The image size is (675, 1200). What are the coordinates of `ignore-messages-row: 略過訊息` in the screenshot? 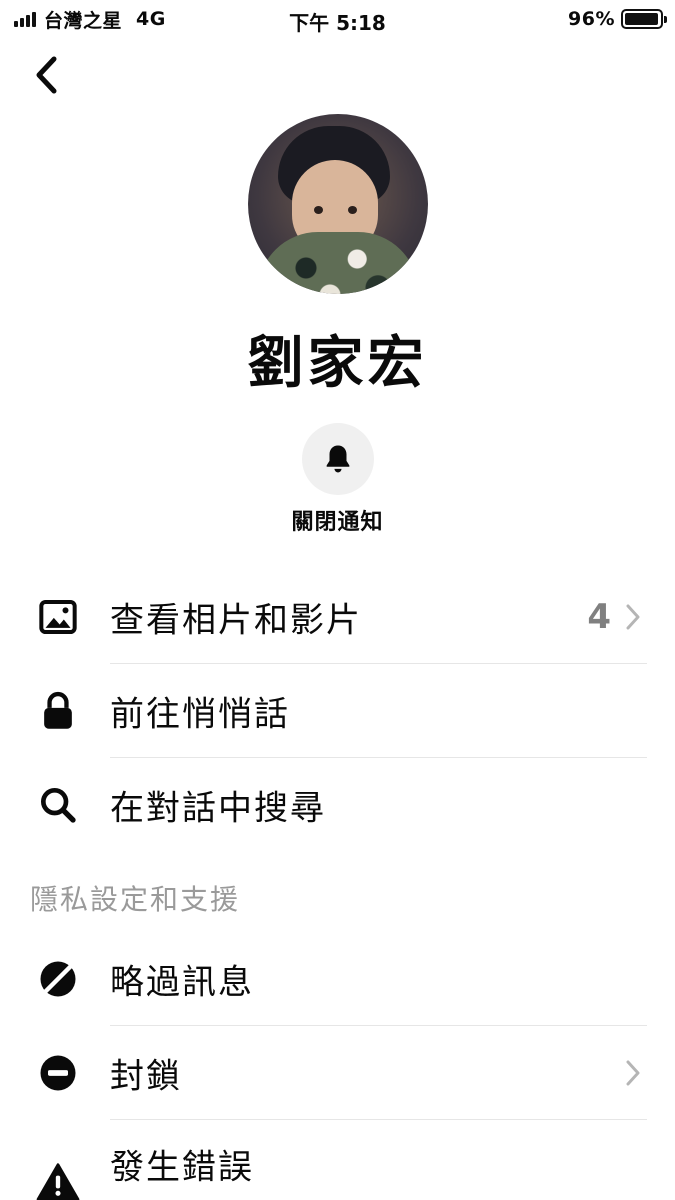 It's located at (337, 979).